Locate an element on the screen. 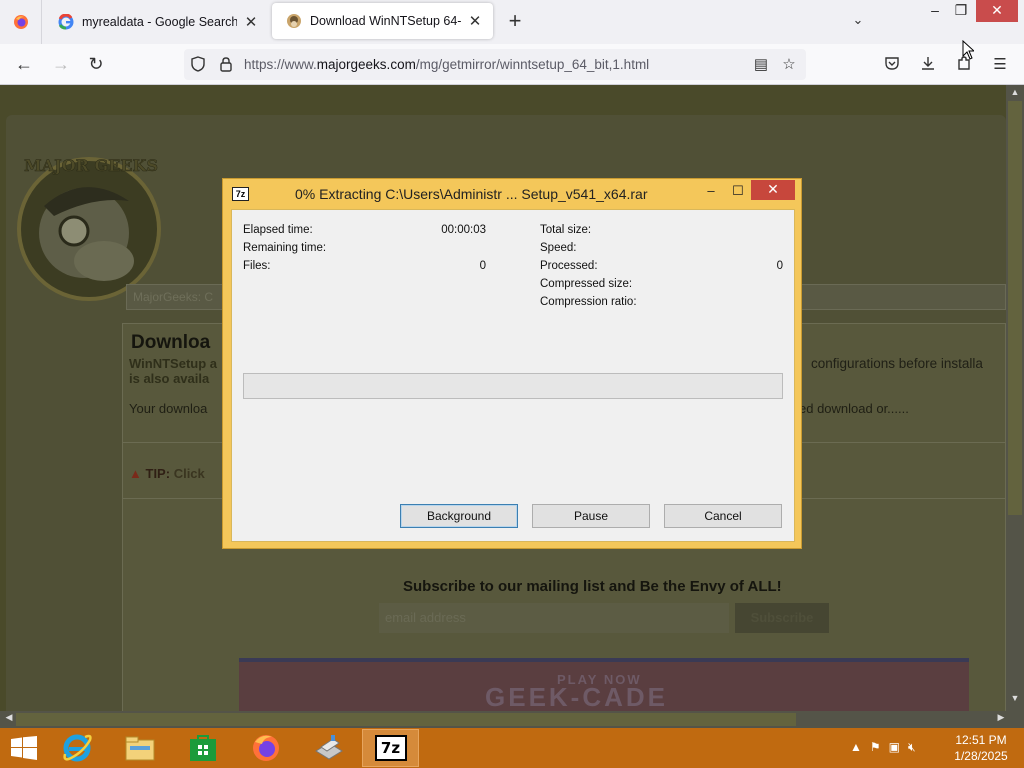 The image size is (1024, 768). new-tab-button: + is located at coordinates (515, 22).